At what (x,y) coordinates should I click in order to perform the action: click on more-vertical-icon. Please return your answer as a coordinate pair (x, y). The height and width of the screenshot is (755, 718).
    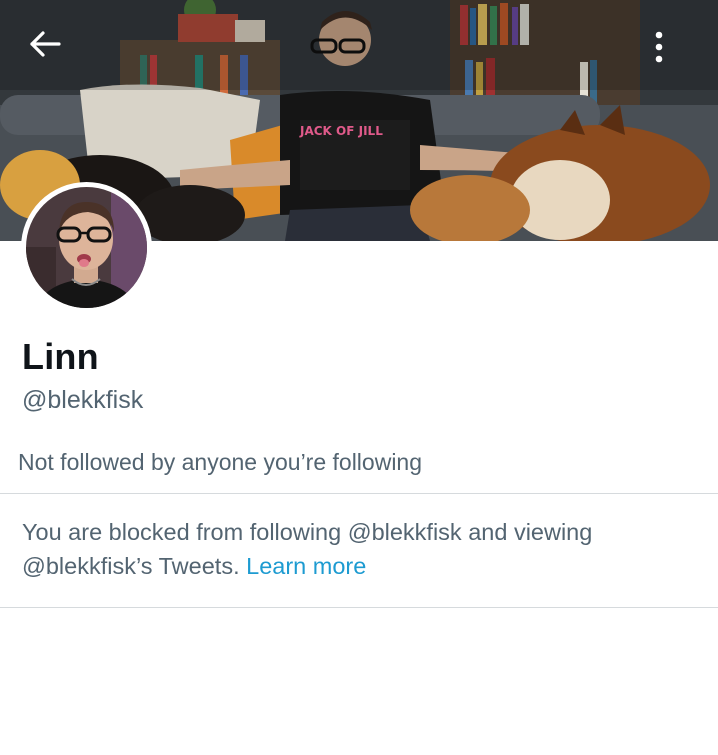
    Looking at the image, I should click on (659, 47).